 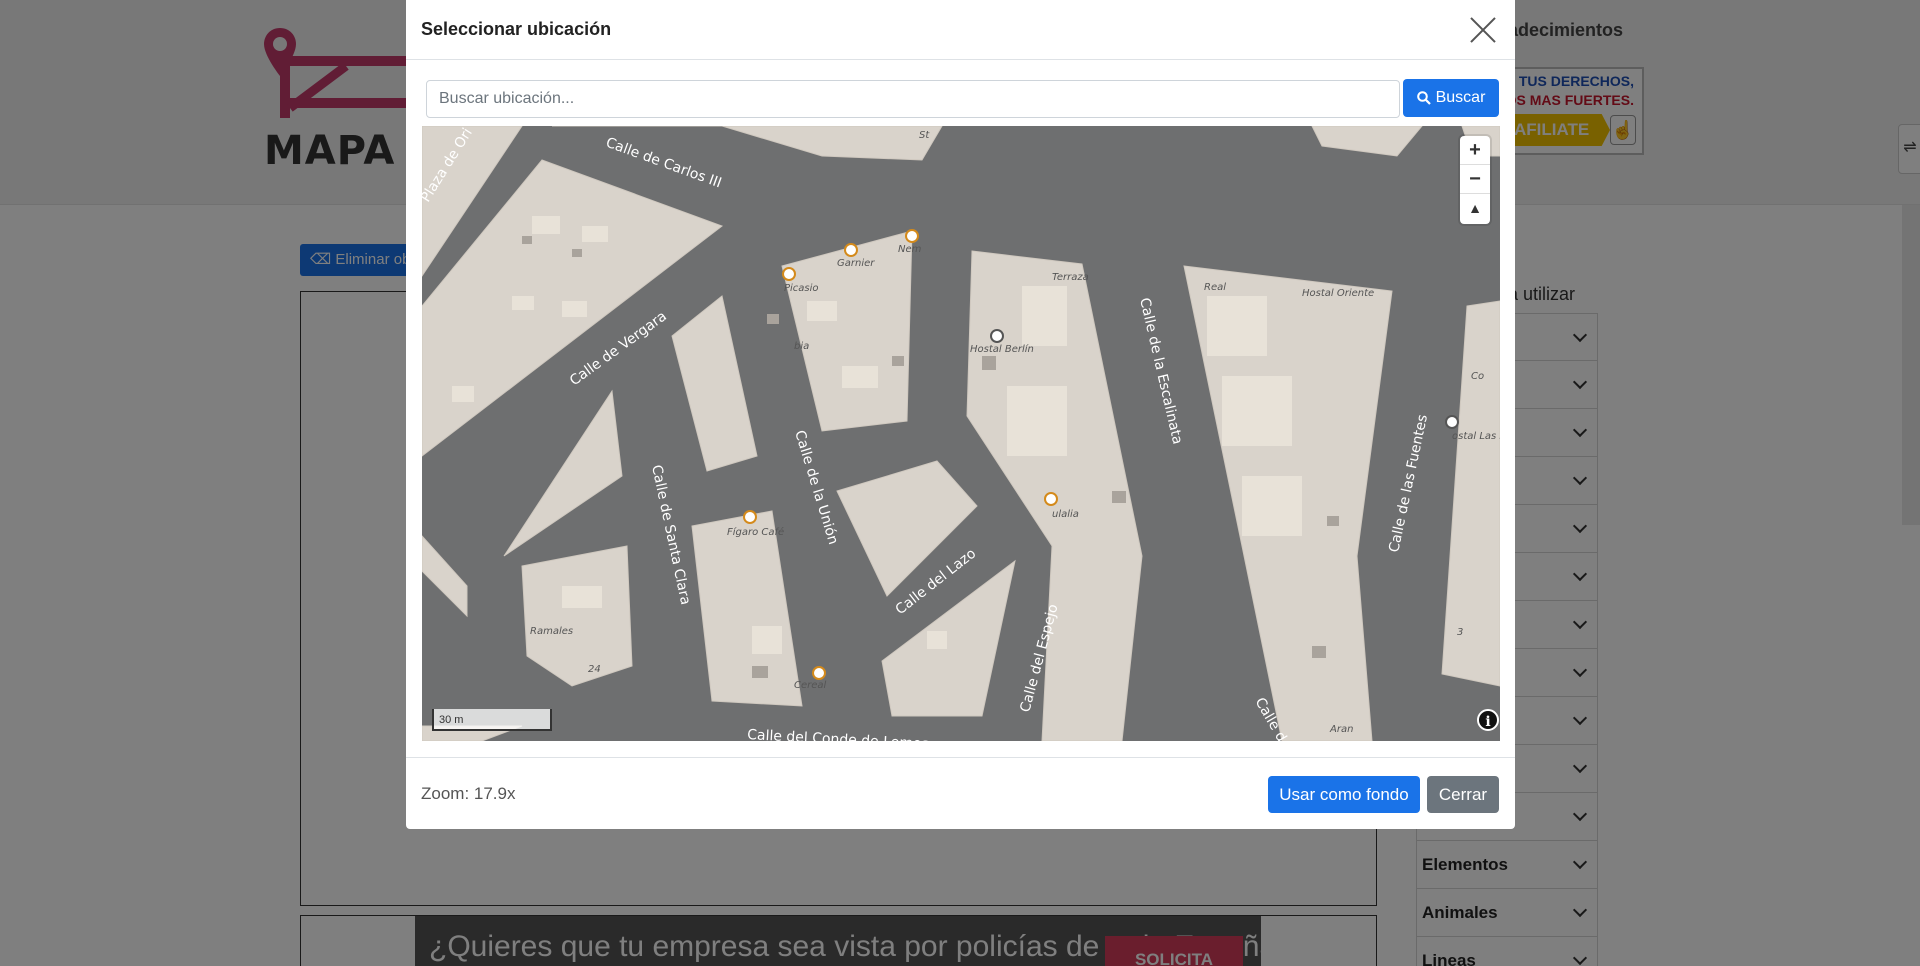 I want to click on poi-label: Fígaro Café, so click(x=755, y=532).